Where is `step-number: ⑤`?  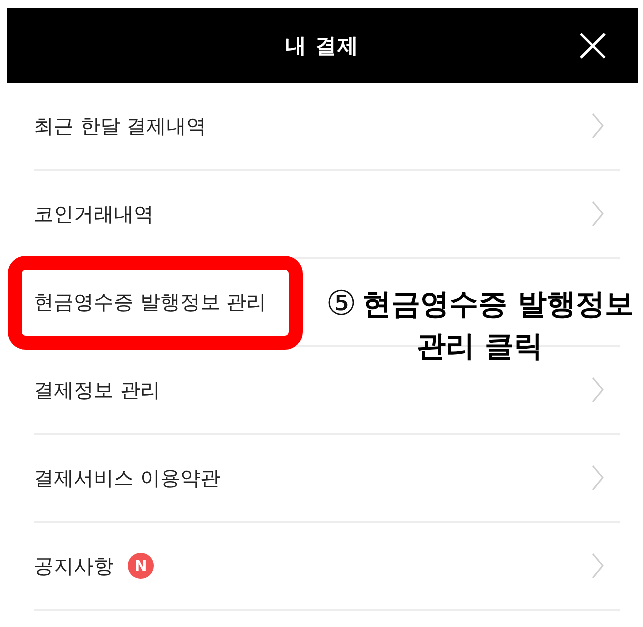
step-number: ⑤ is located at coordinates (341, 304).